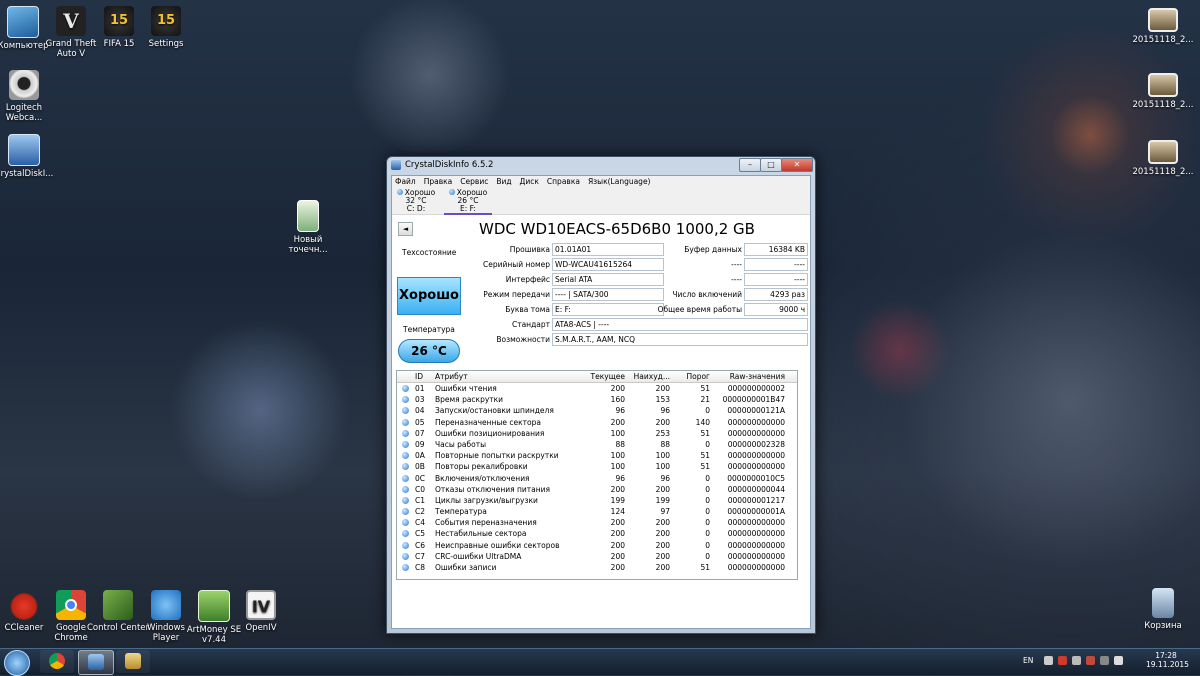  What do you see at coordinates (617, 456) in the screenshot?
I see `cell-current: 100` at bounding box center [617, 456].